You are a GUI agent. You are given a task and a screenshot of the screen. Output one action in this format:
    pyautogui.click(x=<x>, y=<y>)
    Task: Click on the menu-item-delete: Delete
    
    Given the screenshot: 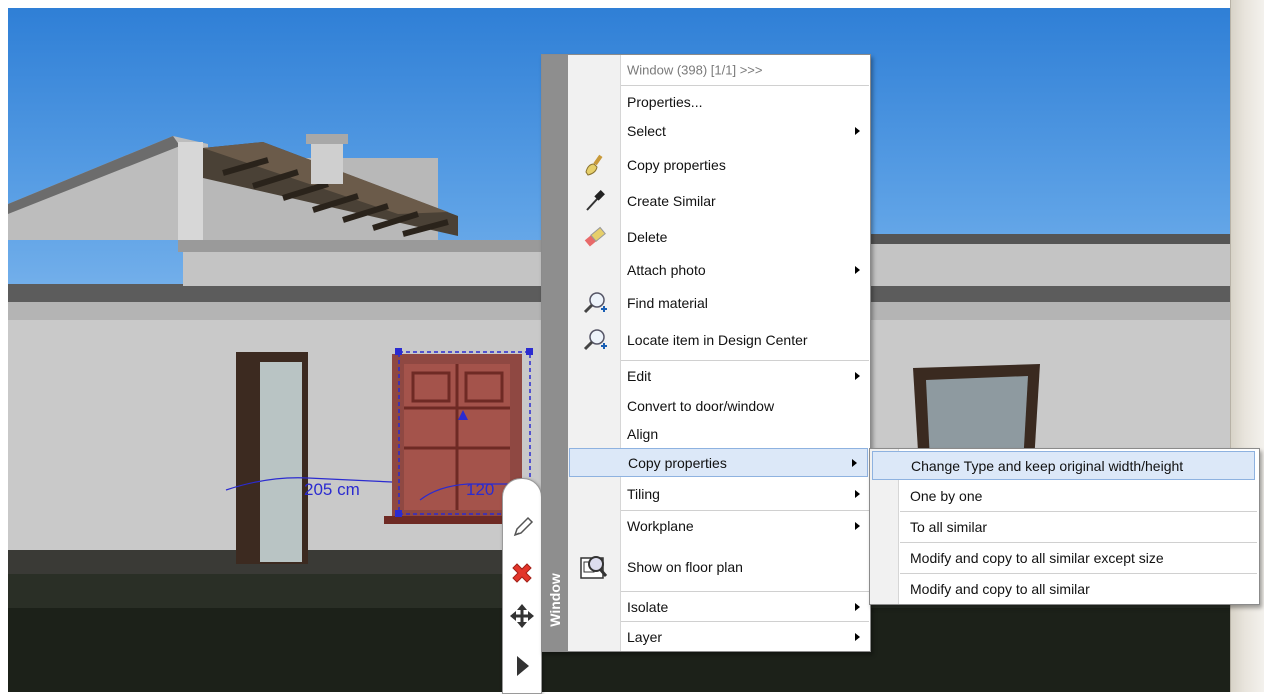 What is the action you would take?
    pyautogui.click(x=719, y=237)
    